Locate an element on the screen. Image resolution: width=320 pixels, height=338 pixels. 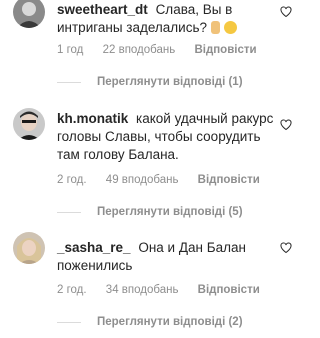
view-replies-label: Переглянути відповіді (2) is located at coordinates (170, 322).